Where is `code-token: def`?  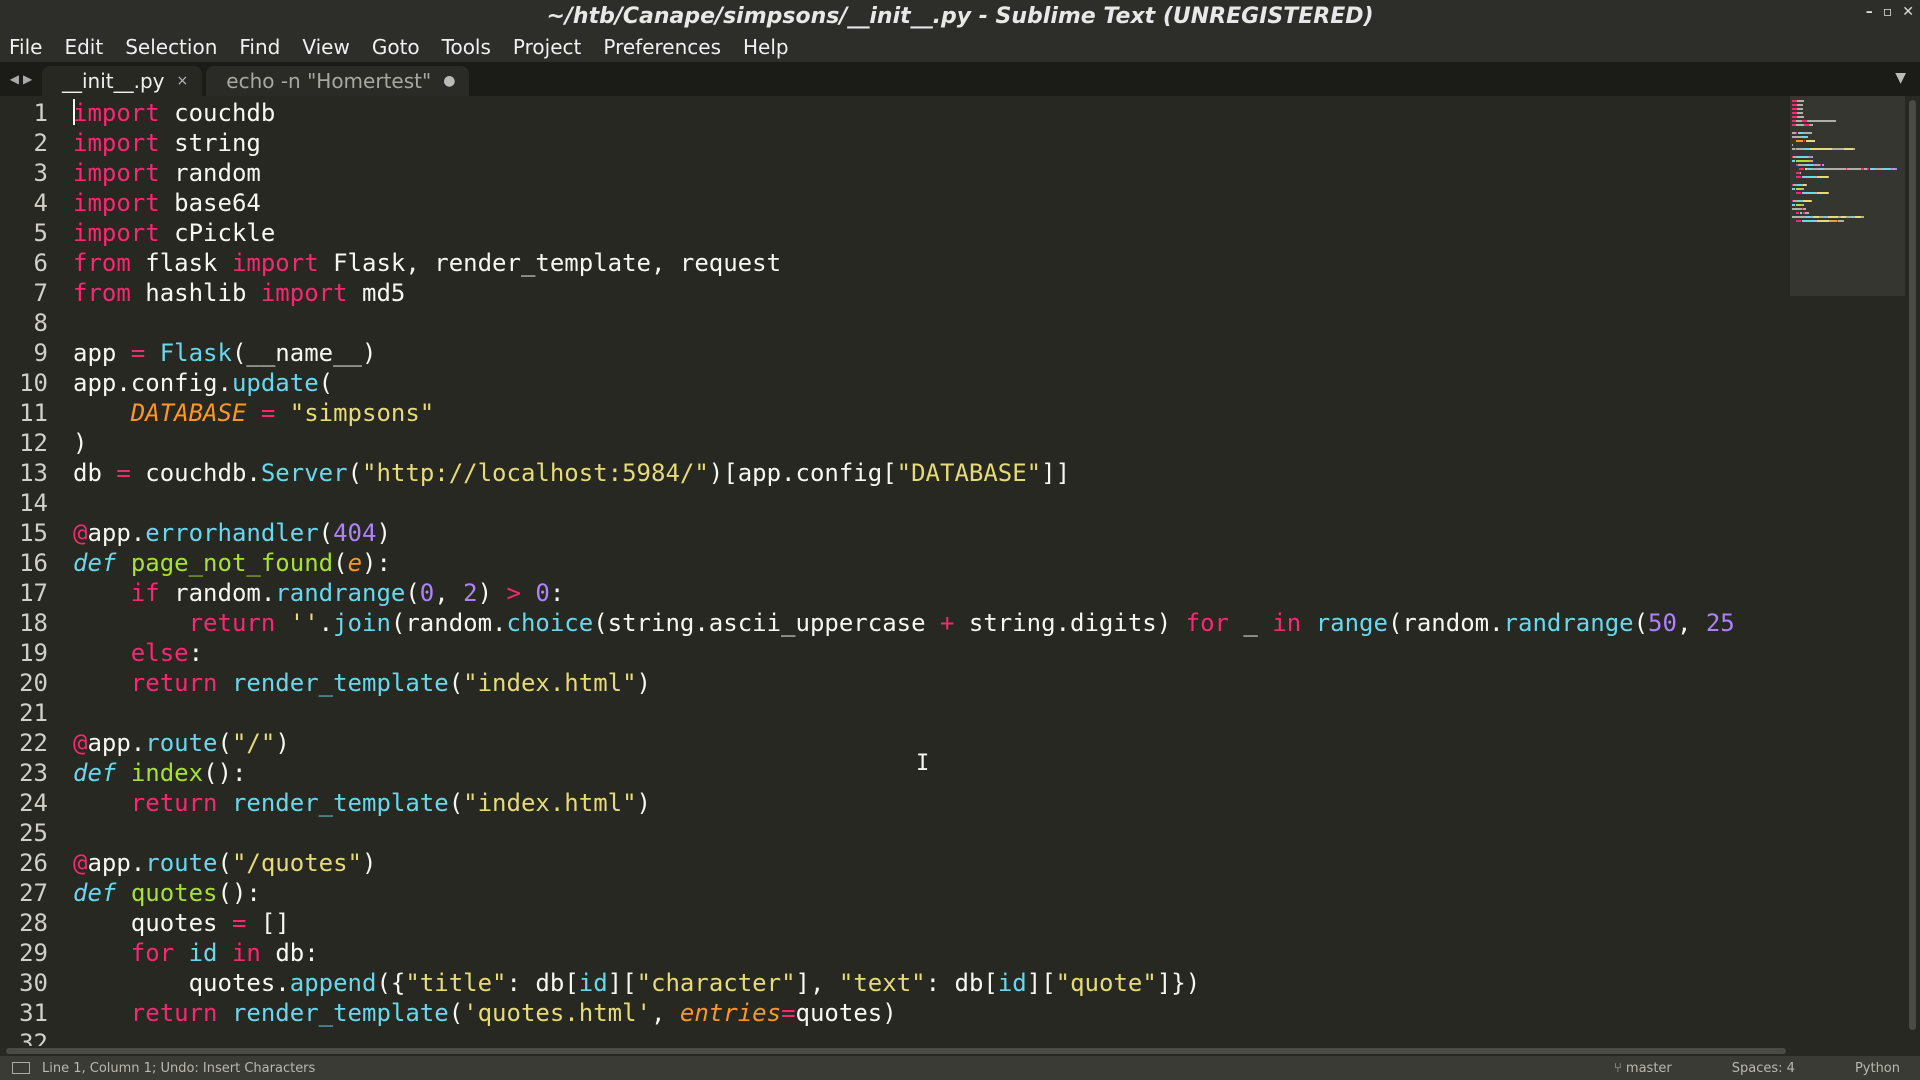 code-token: def is located at coordinates (95, 563).